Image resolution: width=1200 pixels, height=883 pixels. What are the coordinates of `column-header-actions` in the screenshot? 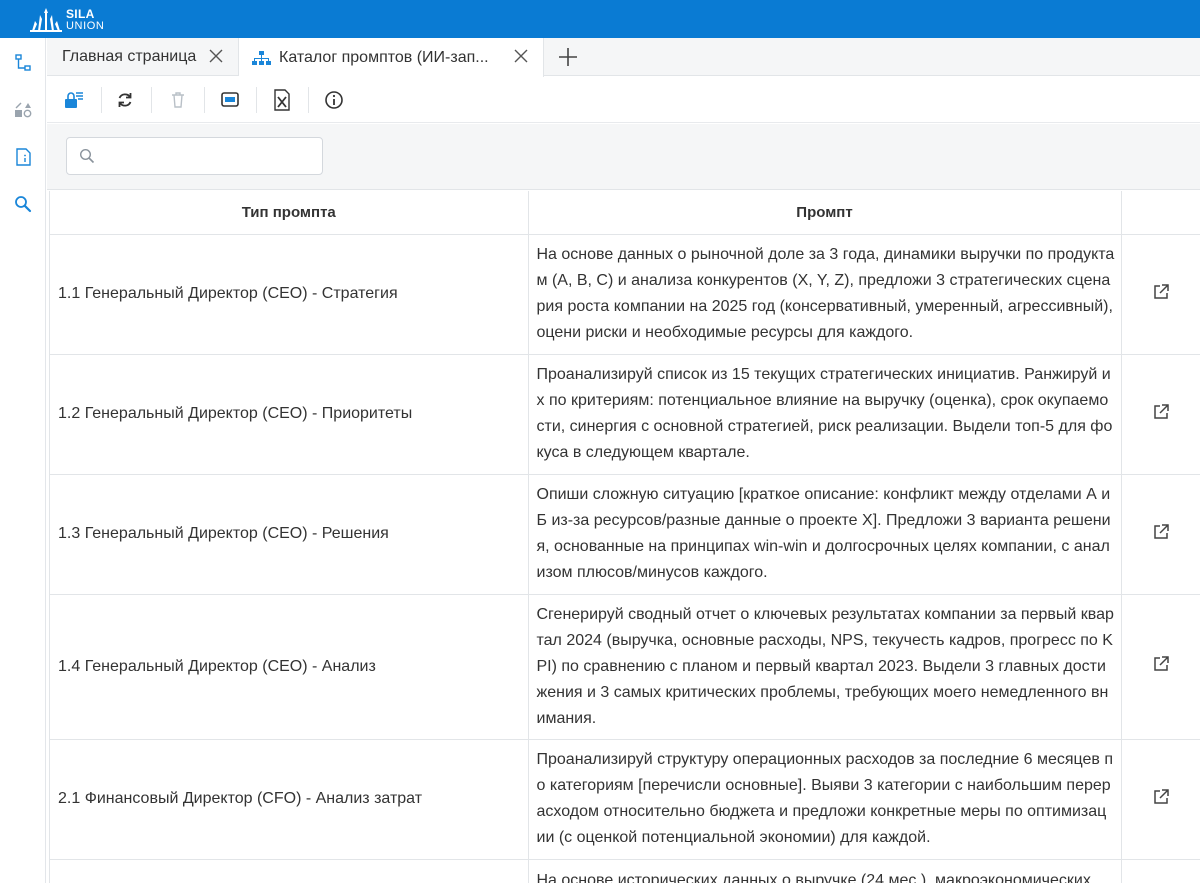 It's located at (1160, 213).